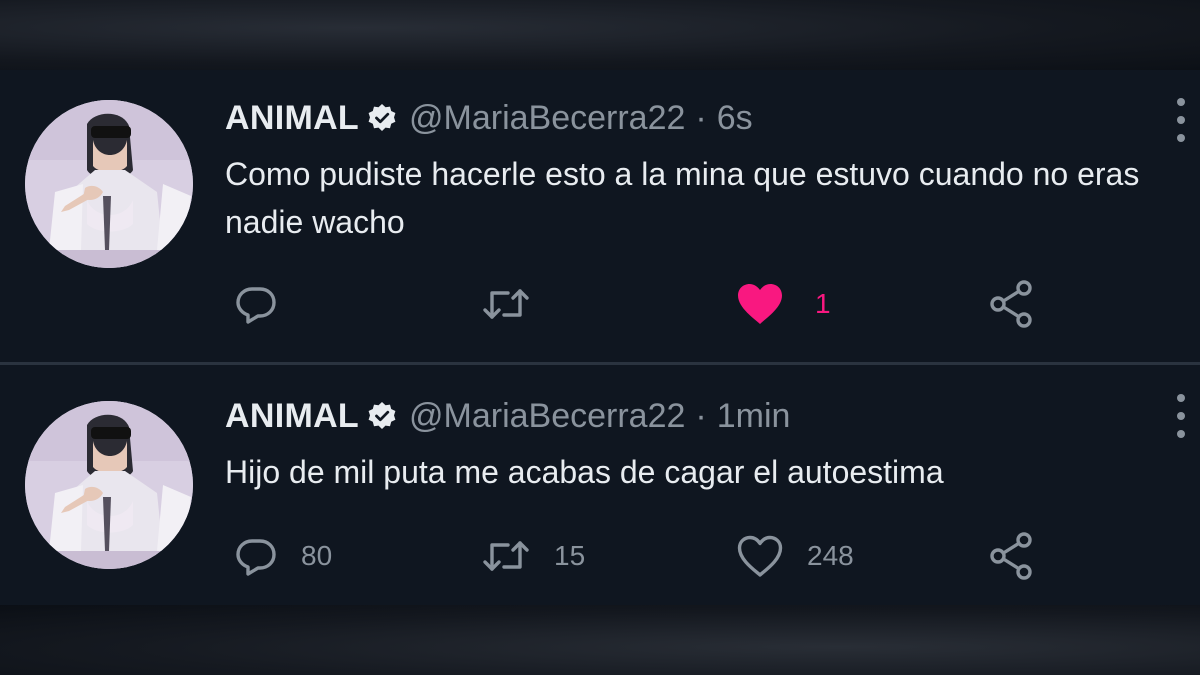 The width and height of the screenshot is (1200, 675). What do you see at coordinates (645, 304) in the screenshot?
I see `tweet-actions: 1` at bounding box center [645, 304].